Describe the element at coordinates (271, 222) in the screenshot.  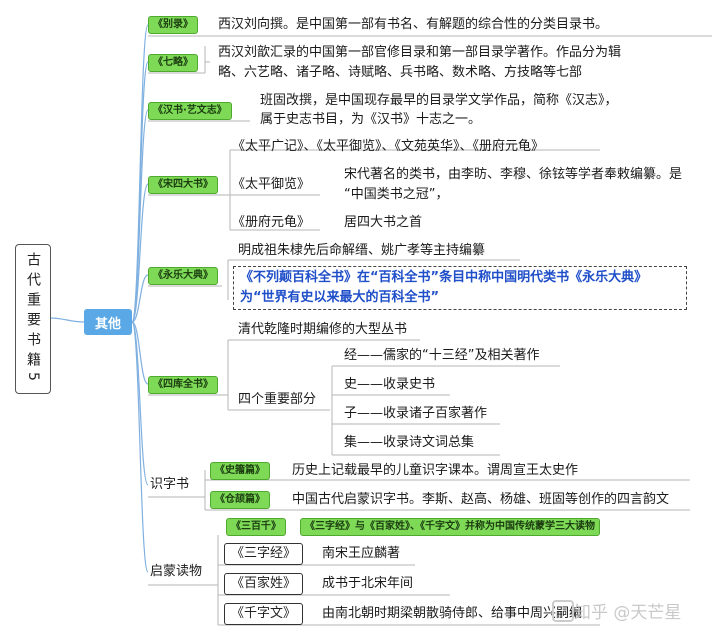
I see `songsi-cefu-label: 《册府元龟》` at that location.